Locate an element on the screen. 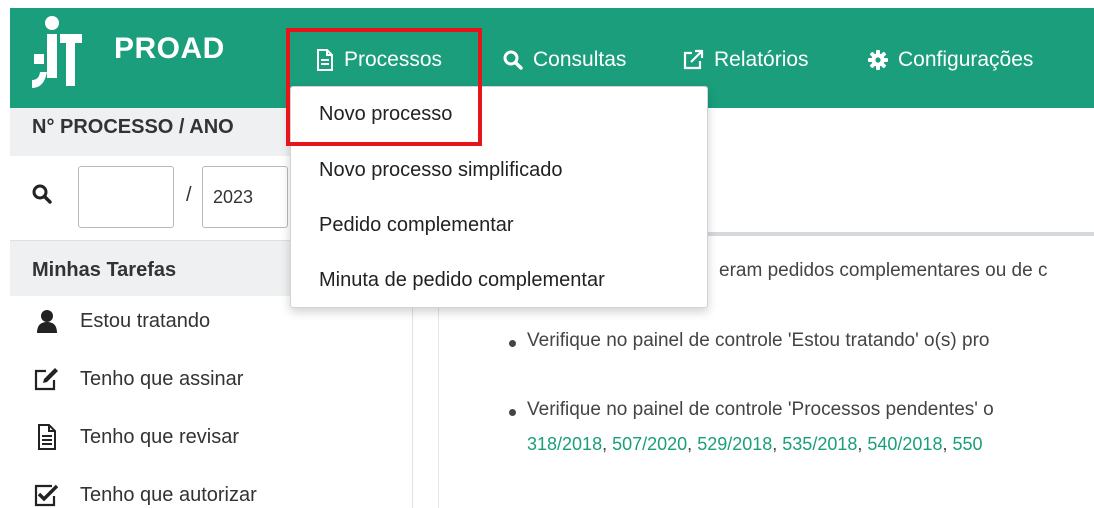  process-link: 550 is located at coordinates (967, 444).